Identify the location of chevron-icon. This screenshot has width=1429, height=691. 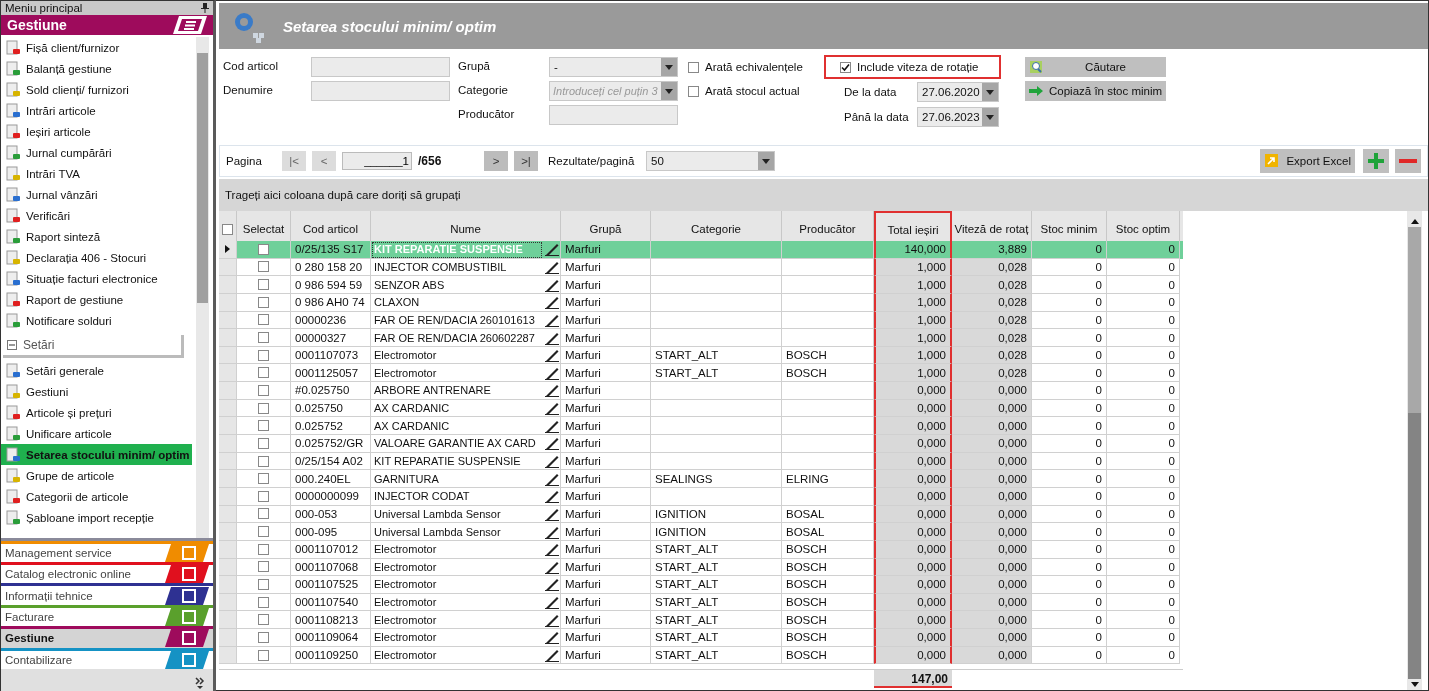
(200, 683).